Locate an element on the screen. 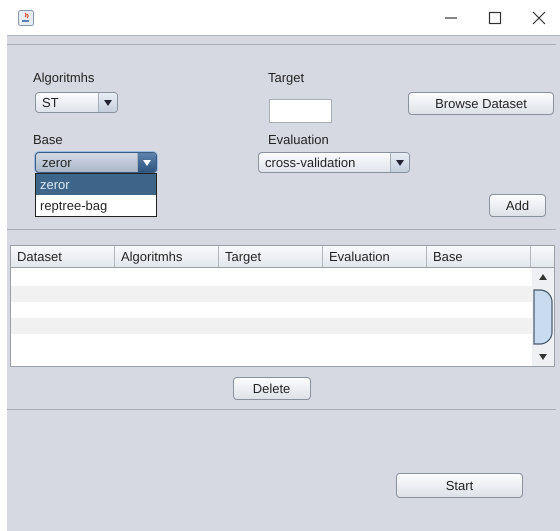 The width and height of the screenshot is (560, 531). add-button: Add is located at coordinates (517, 205).